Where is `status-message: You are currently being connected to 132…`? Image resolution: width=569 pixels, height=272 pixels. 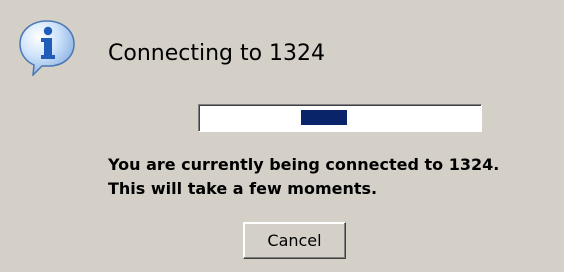 status-message: You are currently being connected to 132… is located at coordinates (303, 177).